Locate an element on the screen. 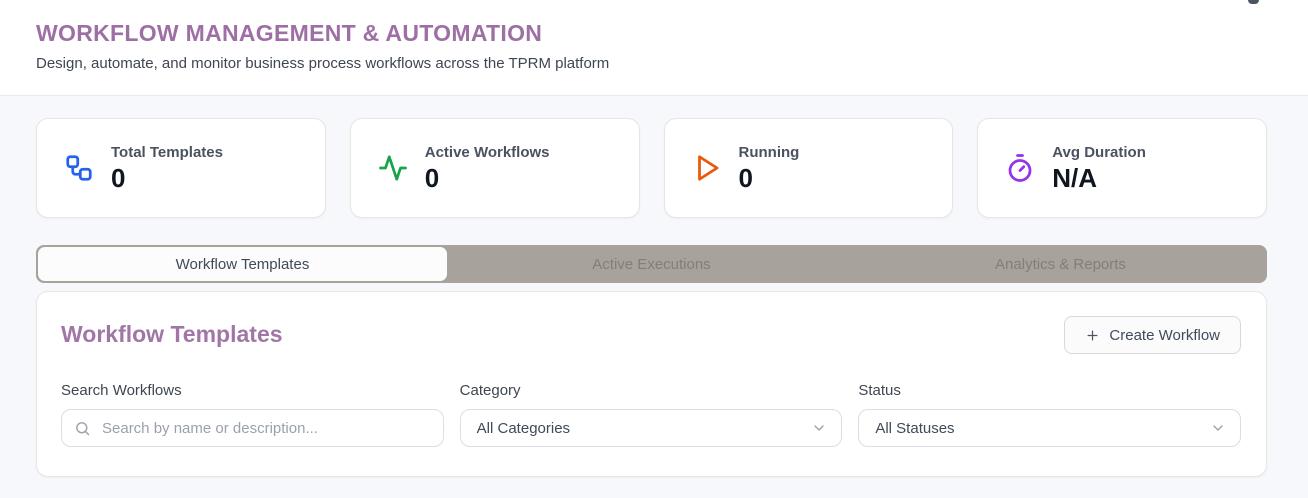  filter-category: Category All Categories is located at coordinates (651, 414).